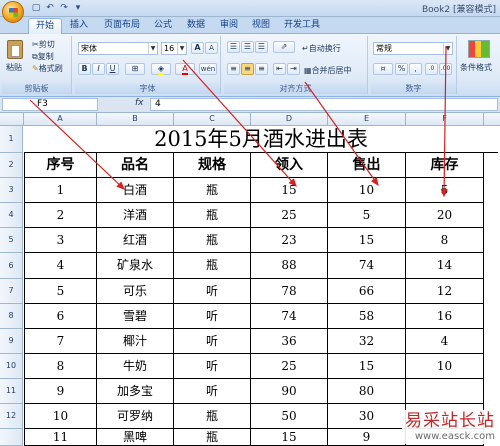 The width and height of the screenshot is (500, 446). What do you see at coordinates (284, 47) in the screenshot?
I see `orientation-button: ⇗` at bounding box center [284, 47].